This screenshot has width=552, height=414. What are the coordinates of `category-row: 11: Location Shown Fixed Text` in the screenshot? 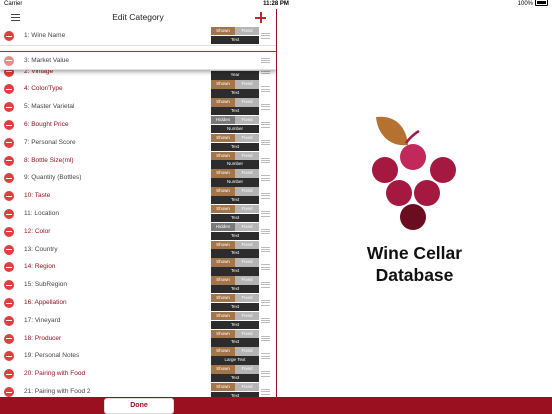 It's located at (138, 214).